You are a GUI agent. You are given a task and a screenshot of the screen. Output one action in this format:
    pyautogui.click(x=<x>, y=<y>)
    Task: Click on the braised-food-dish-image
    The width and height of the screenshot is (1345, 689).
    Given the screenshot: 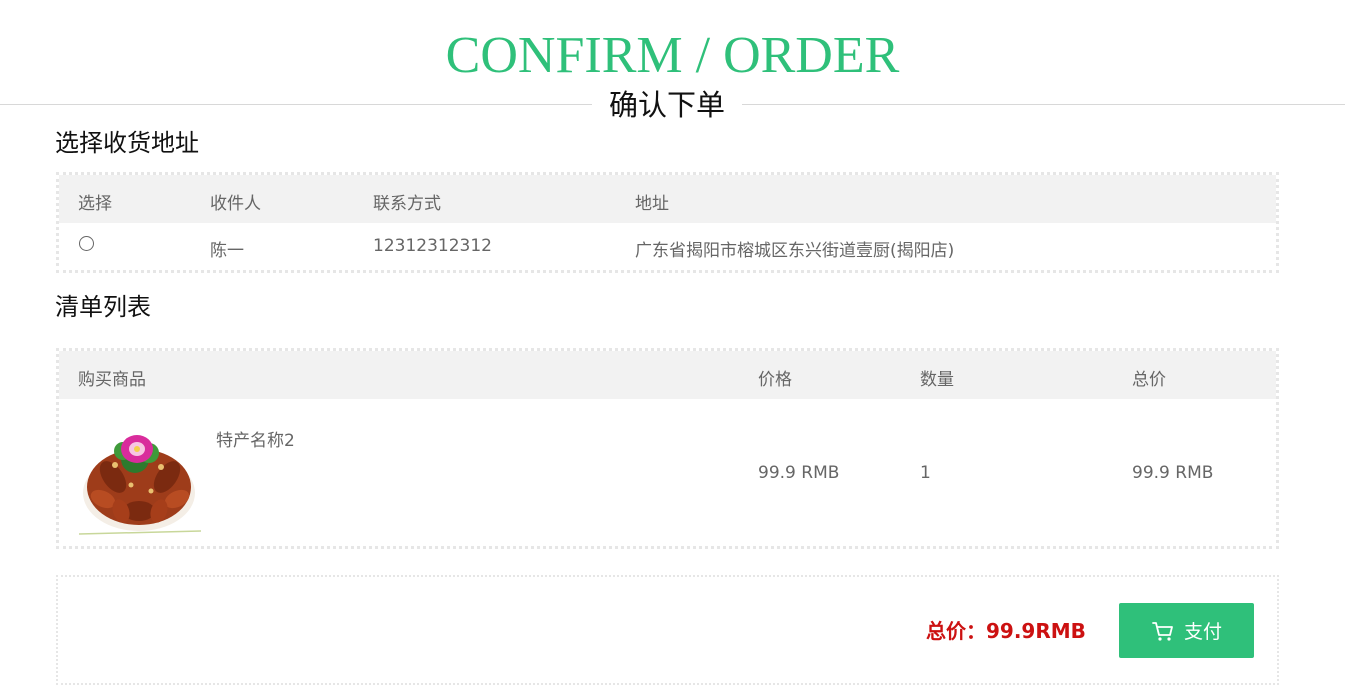 What is the action you would take?
    pyautogui.click(x=140, y=485)
    